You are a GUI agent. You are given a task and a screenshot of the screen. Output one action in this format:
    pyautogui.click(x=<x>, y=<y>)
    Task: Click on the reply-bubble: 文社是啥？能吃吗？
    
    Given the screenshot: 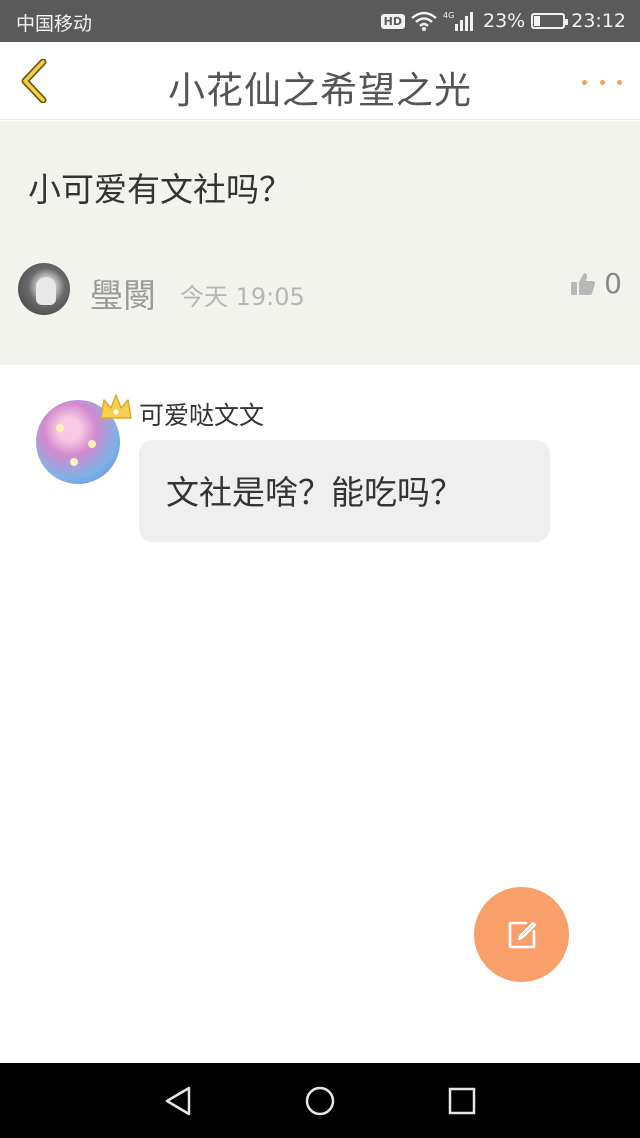 What is the action you would take?
    pyautogui.click(x=344, y=491)
    